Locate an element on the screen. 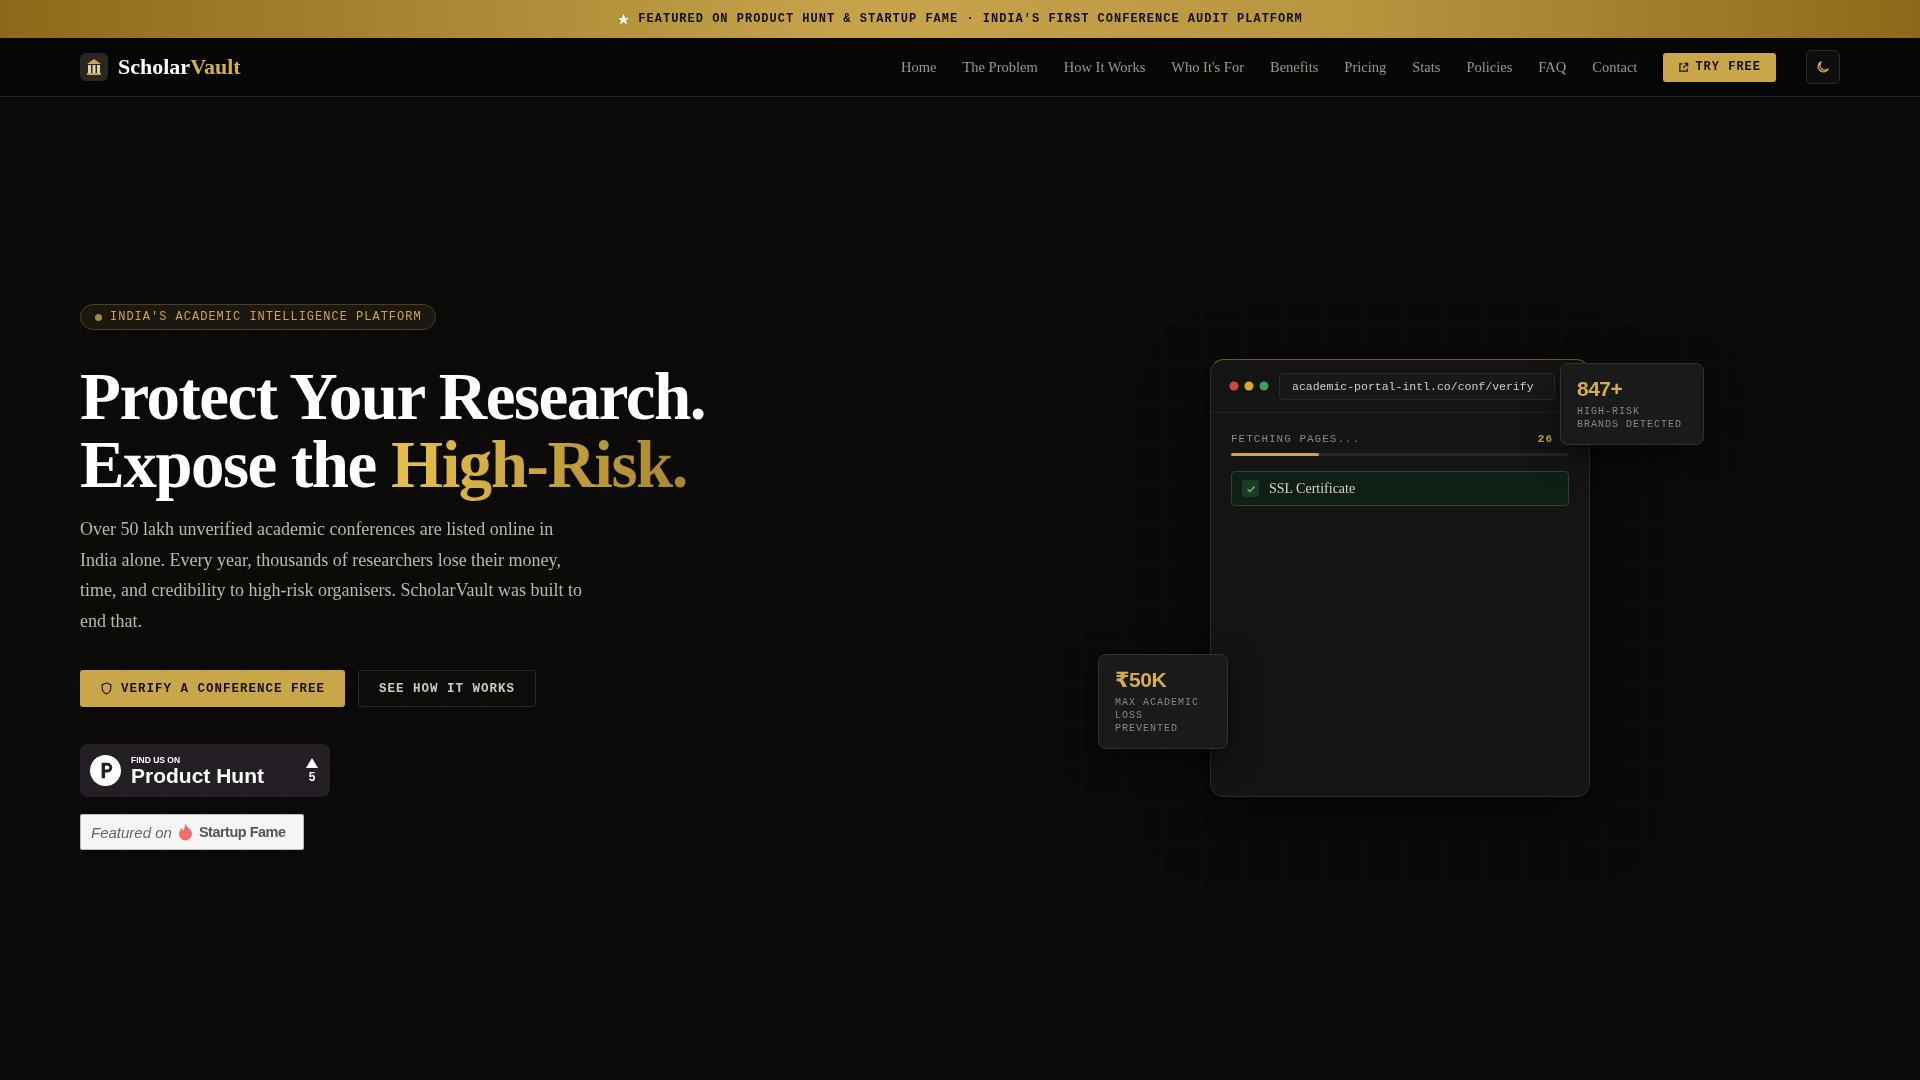 The image size is (1920, 1080). progress-reading: 26 is located at coordinates (1545, 439).